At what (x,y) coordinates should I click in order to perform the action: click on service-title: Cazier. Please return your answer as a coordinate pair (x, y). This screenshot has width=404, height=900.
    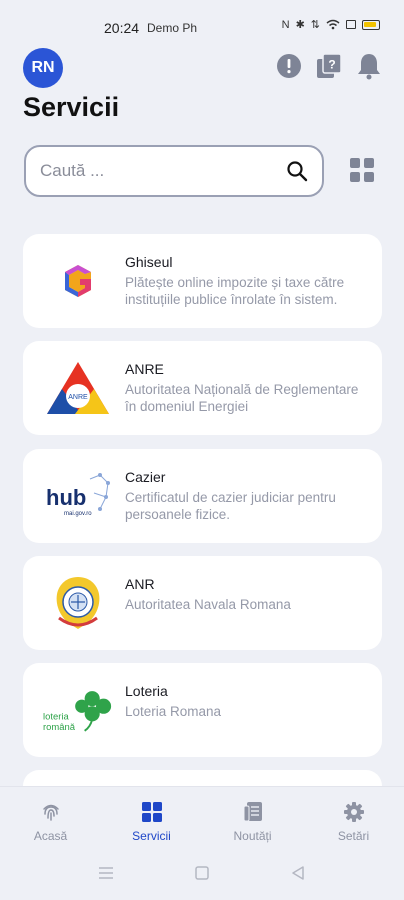
    Looking at the image, I should click on (145, 477).